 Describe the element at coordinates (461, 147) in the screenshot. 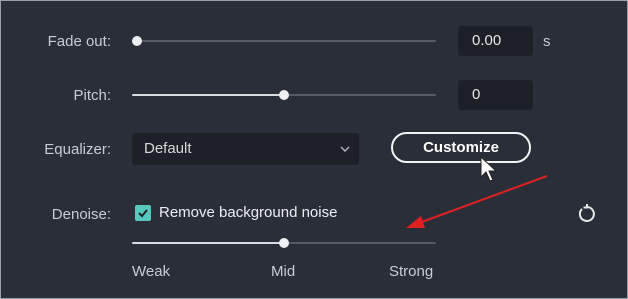

I see `customize-button: Customize` at that location.